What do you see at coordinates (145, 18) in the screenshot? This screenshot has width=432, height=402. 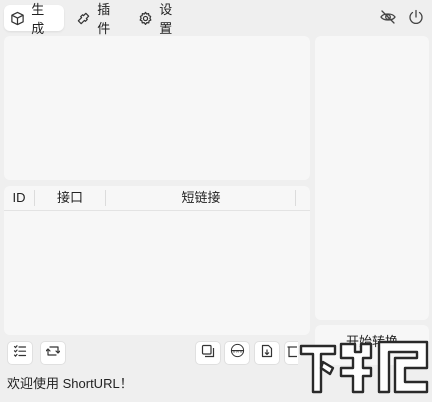 I see `gear-icon` at bounding box center [145, 18].